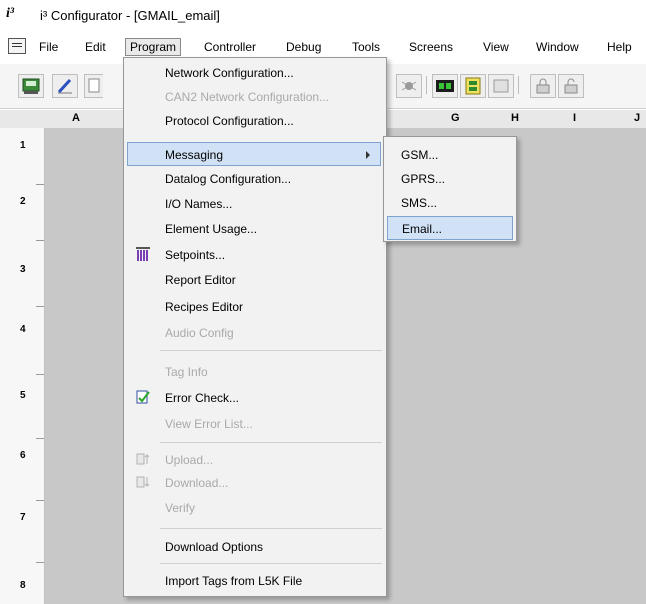 The width and height of the screenshot is (646, 604). I want to click on row-label: 5, so click(23, 395).